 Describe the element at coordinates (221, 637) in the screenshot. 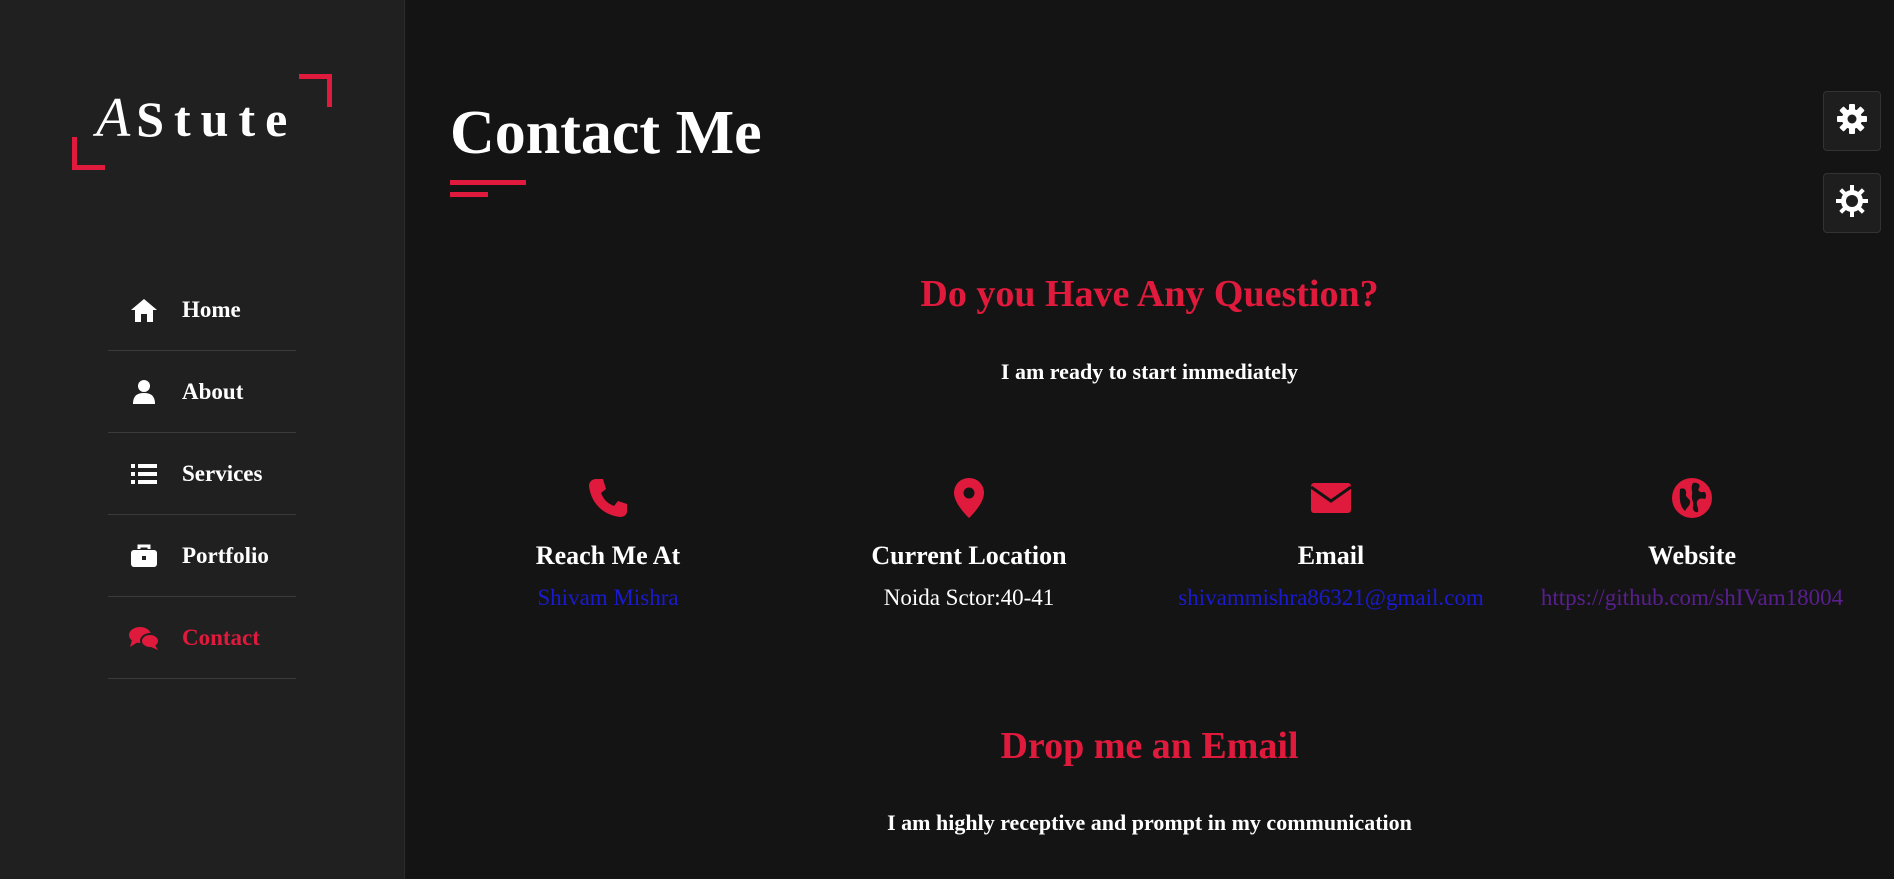

I see `sidebar-item-label: Contact` at that location.